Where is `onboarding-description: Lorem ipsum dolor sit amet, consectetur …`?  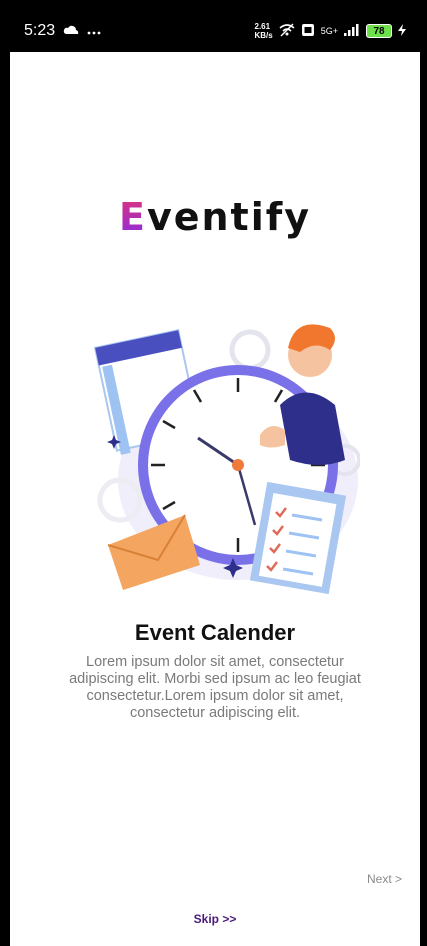
onboarding-description: Lorem ipsum dolor sit amet, consectetur … is located at coordinates (215, 687).